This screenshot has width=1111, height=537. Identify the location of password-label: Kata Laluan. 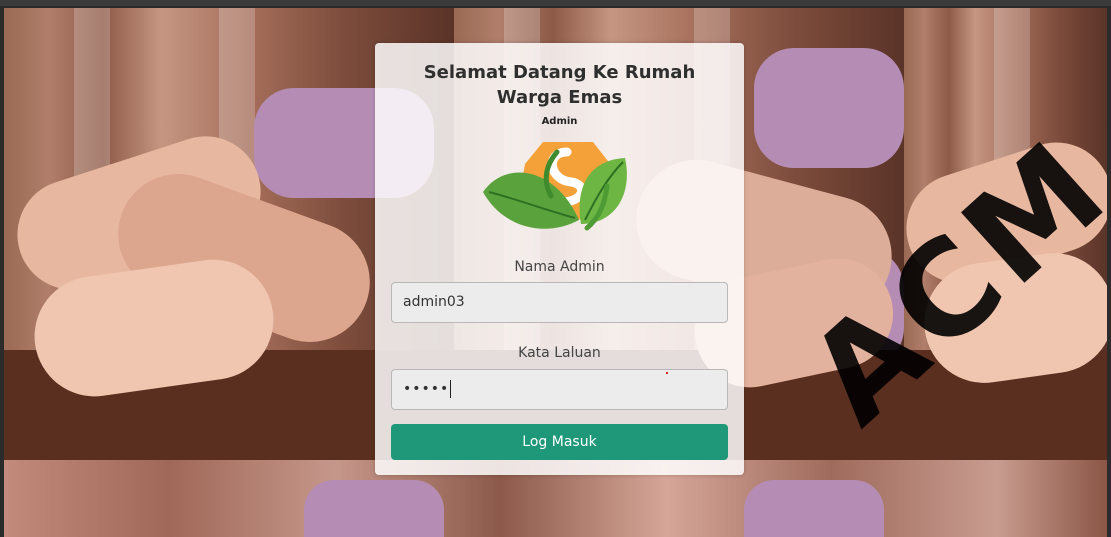
(559, 353).